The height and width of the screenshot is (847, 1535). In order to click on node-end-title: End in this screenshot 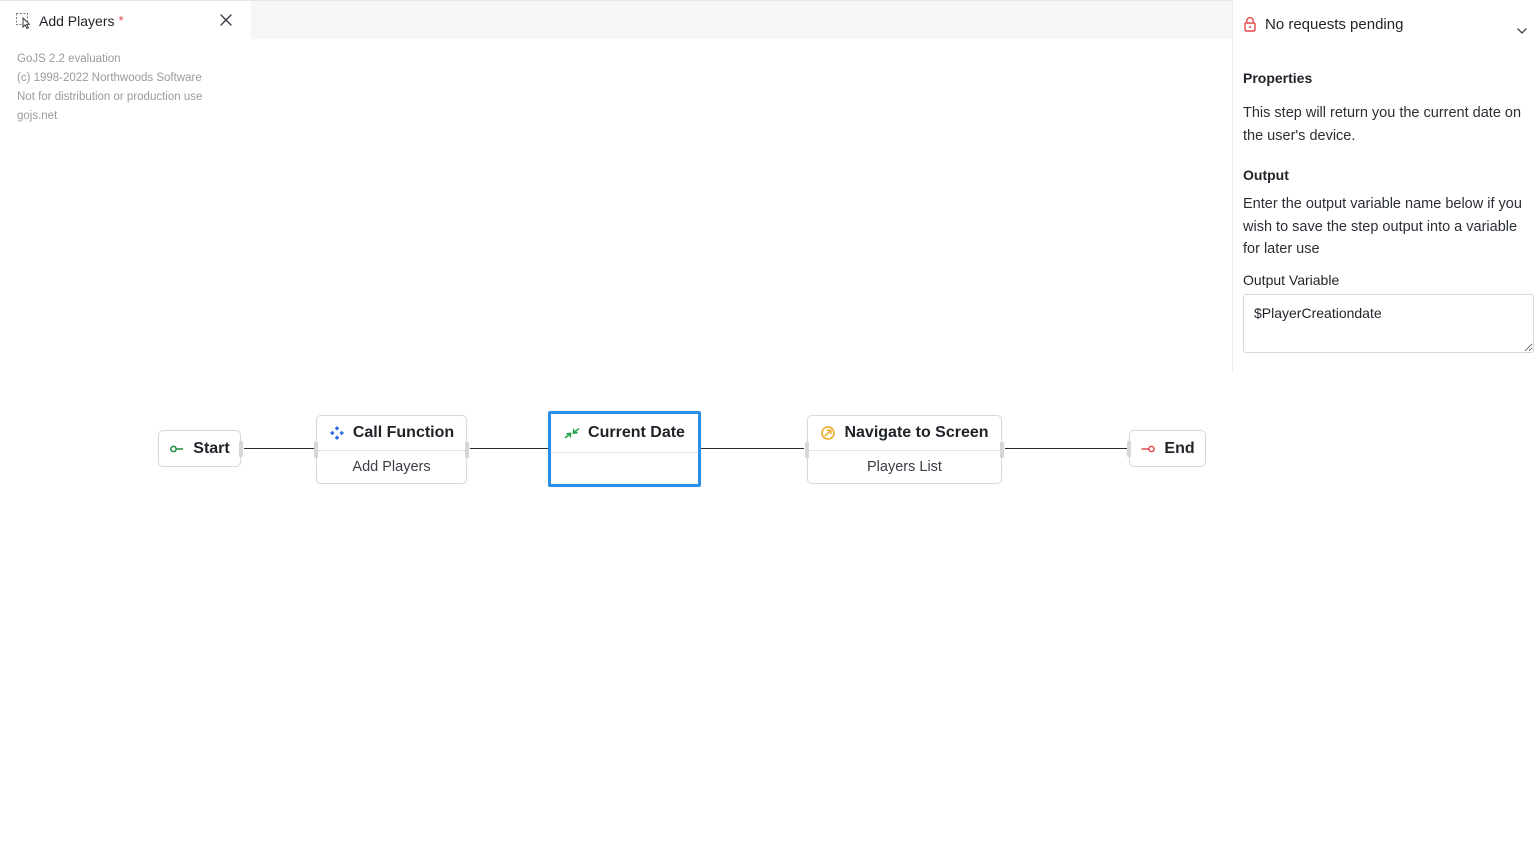, I will do `click(1179, 448)`.